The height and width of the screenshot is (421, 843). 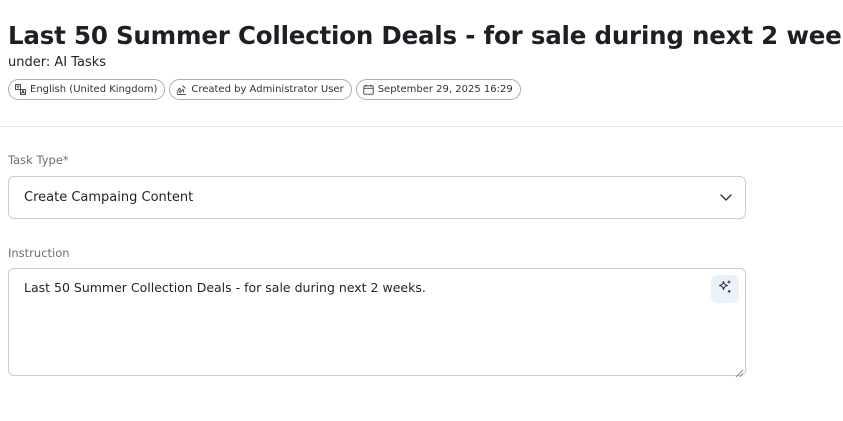 I want to click on translate-icon, so click(x=20, y=89).